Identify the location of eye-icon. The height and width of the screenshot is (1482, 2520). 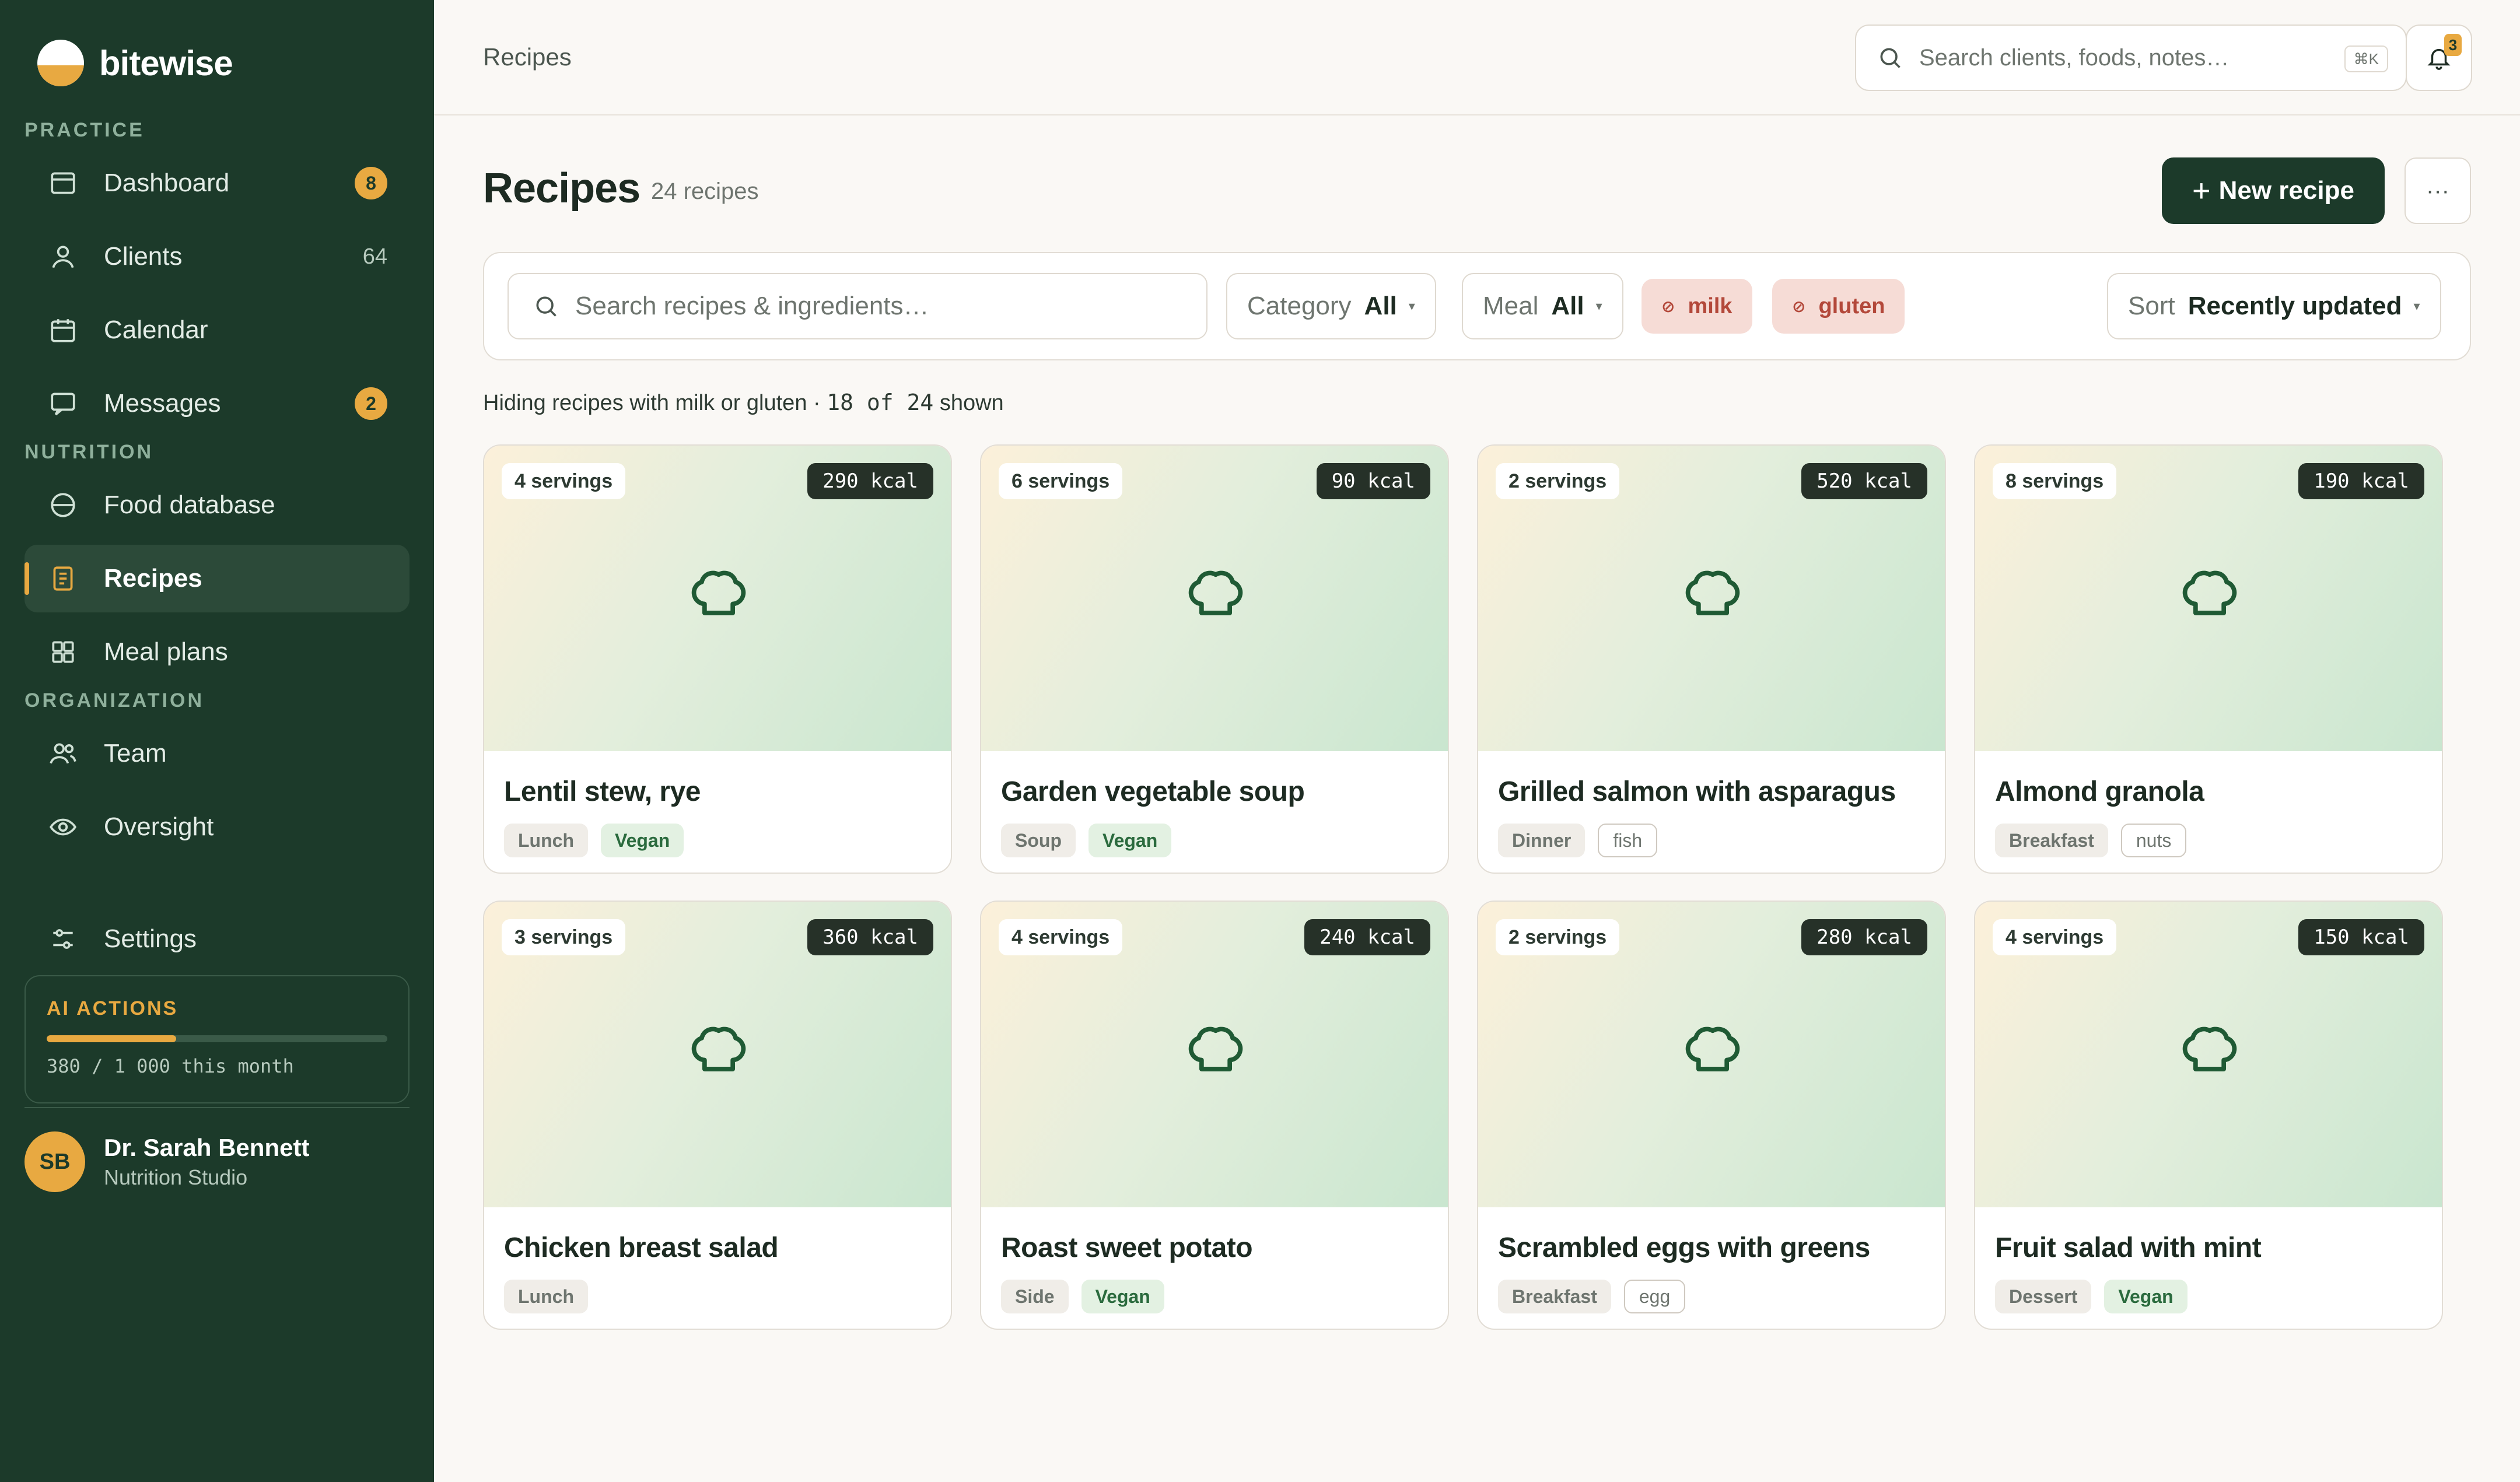
(63, 827).